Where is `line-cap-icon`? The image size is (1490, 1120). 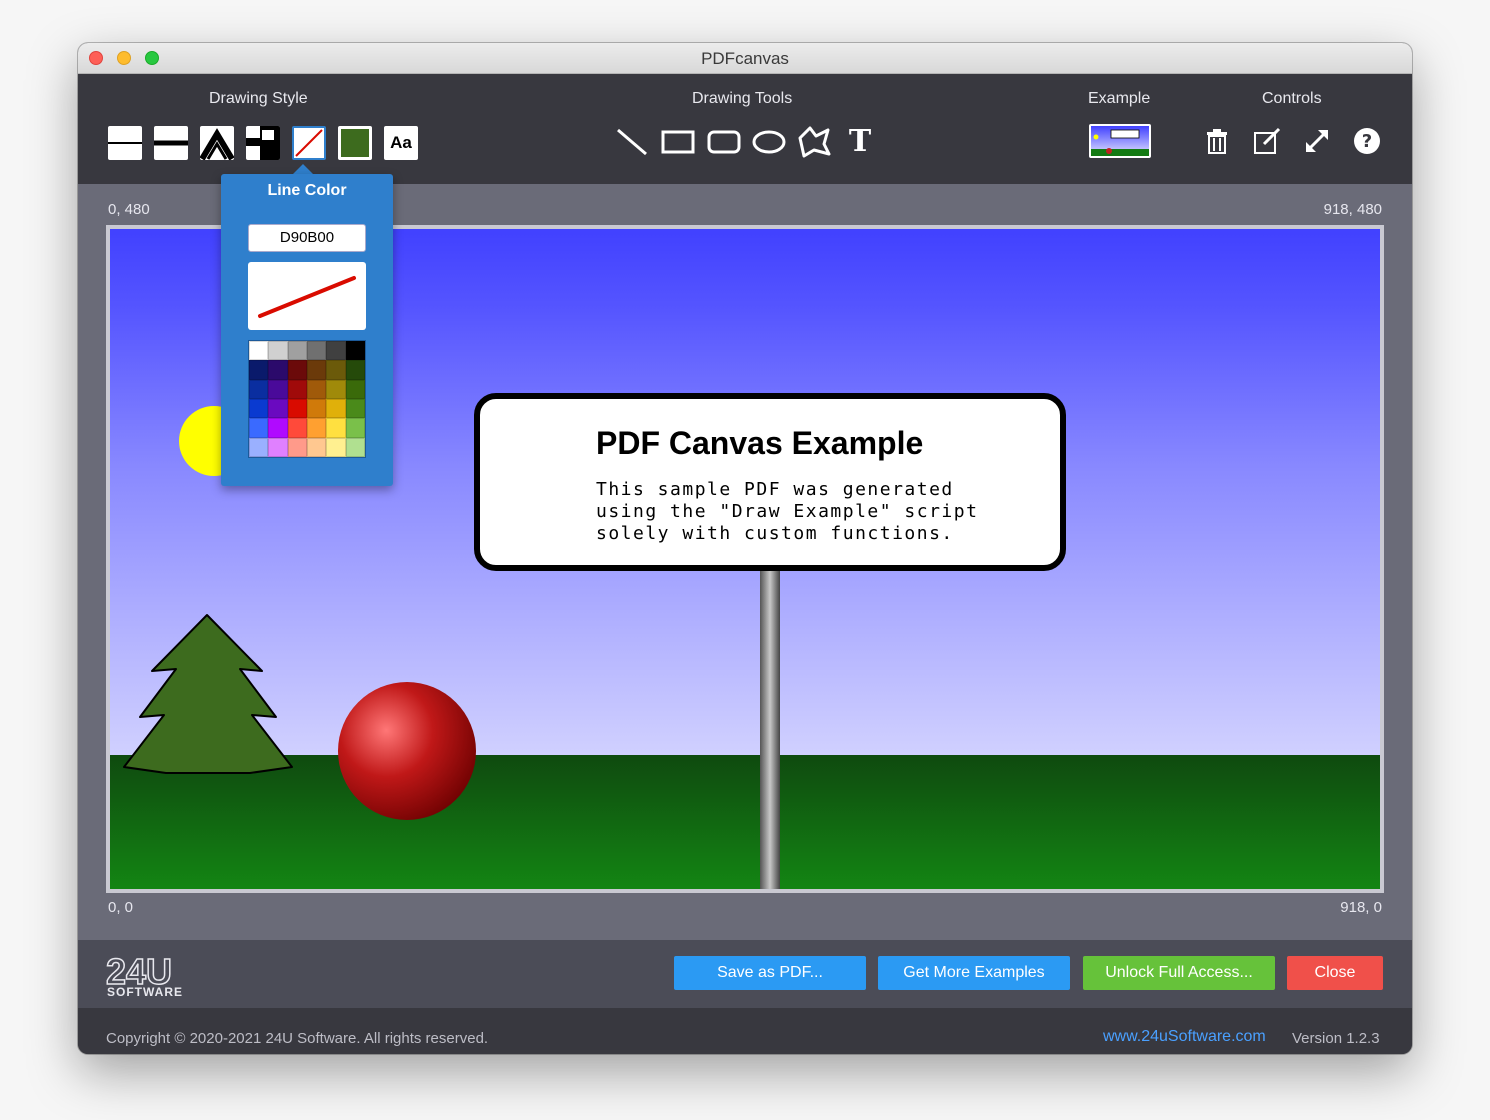
line-cap-icon is located at coordinates (263, 143).